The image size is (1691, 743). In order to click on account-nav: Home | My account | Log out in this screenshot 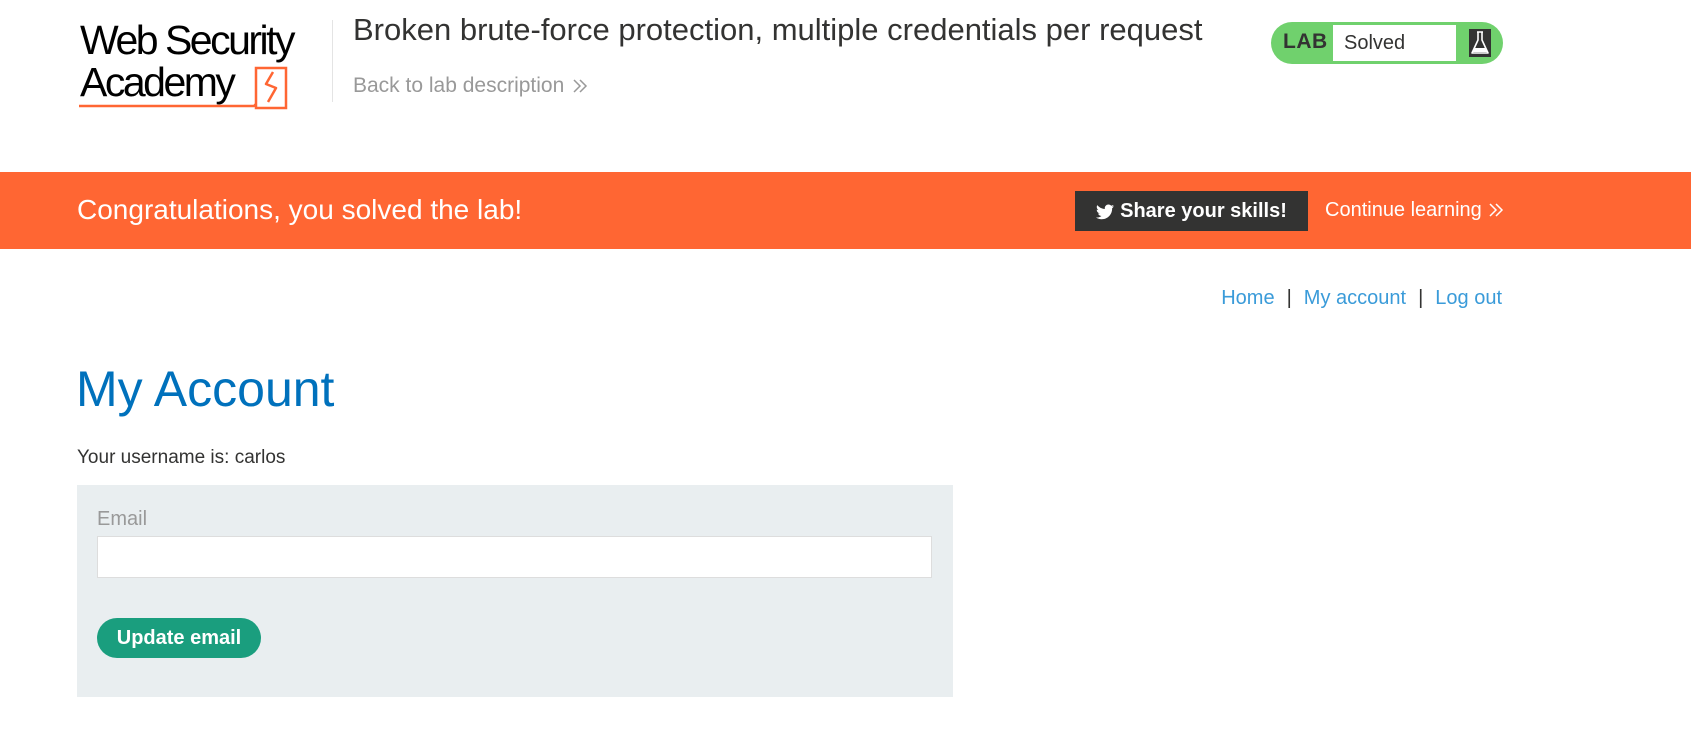, I will do `click(1361, 298)`.